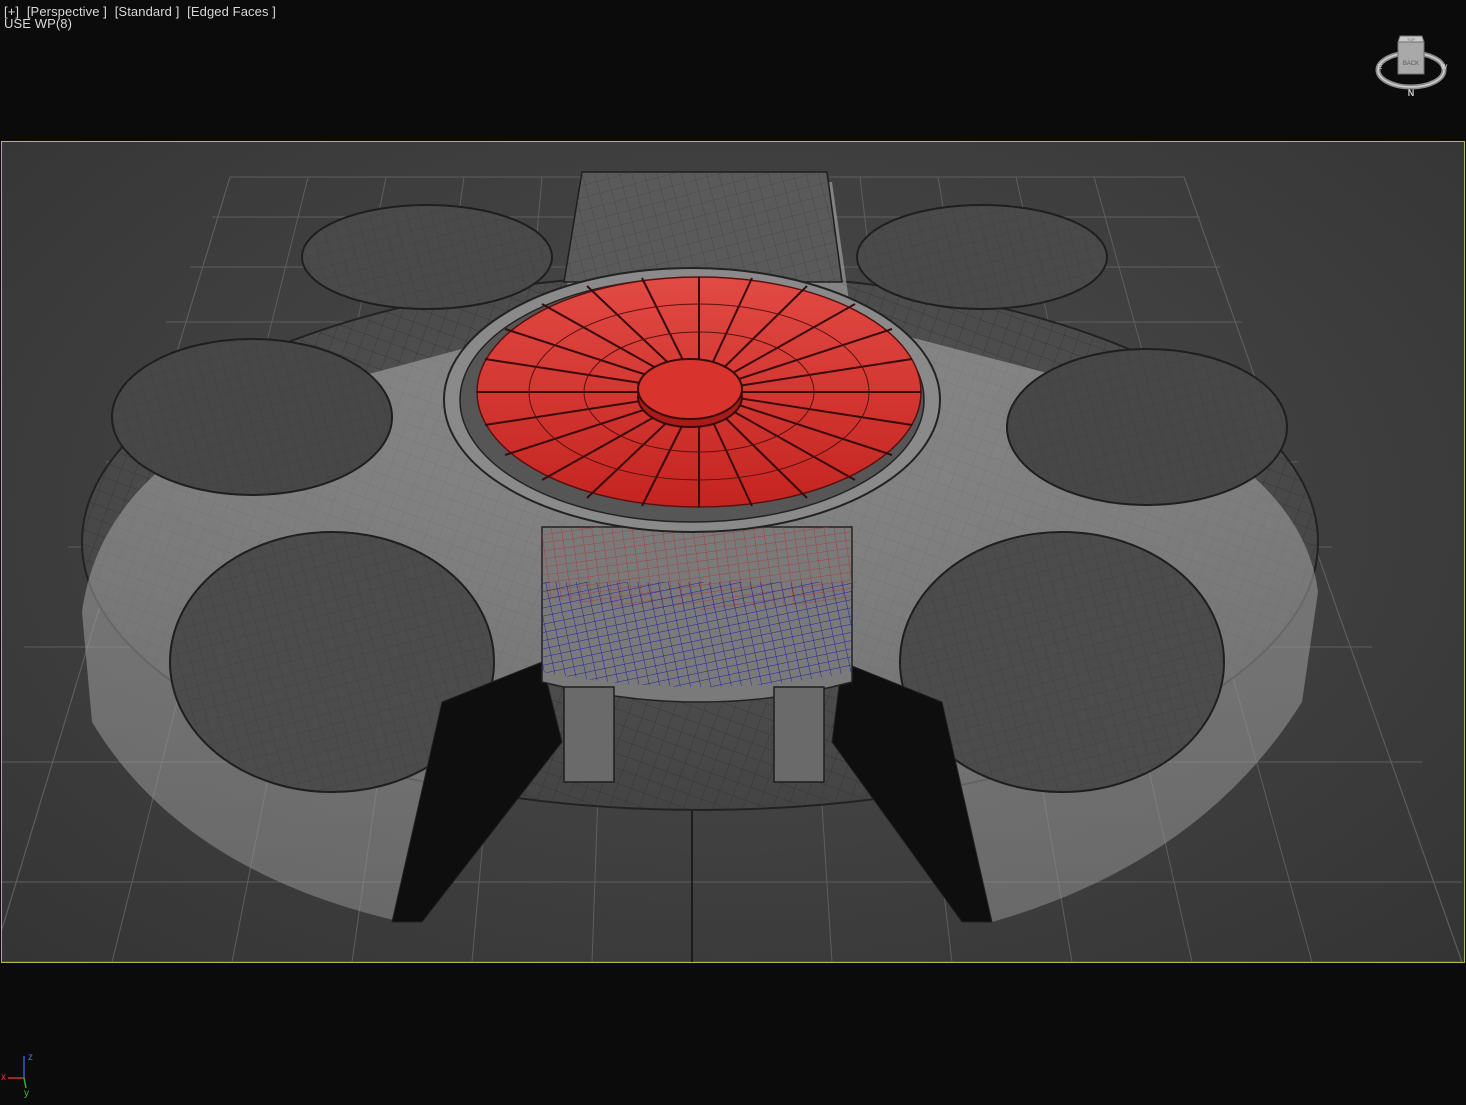  I want to click on workplane-label: USE WP(8), so click(38, 23).